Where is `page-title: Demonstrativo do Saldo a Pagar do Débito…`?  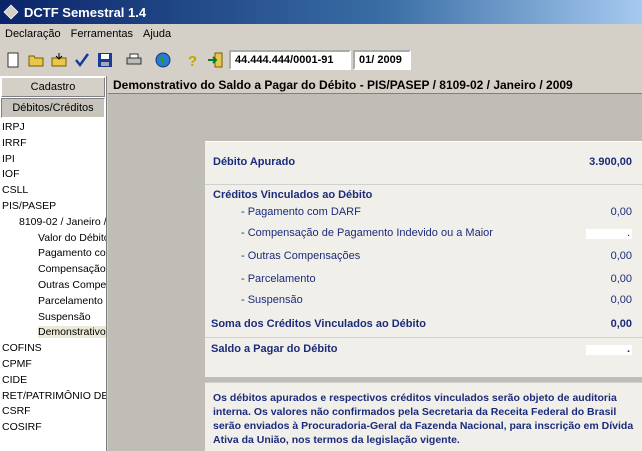
page-title: Demonstrativo do Saldo a Pagar do Débito… is located at coordinates (375, 85).